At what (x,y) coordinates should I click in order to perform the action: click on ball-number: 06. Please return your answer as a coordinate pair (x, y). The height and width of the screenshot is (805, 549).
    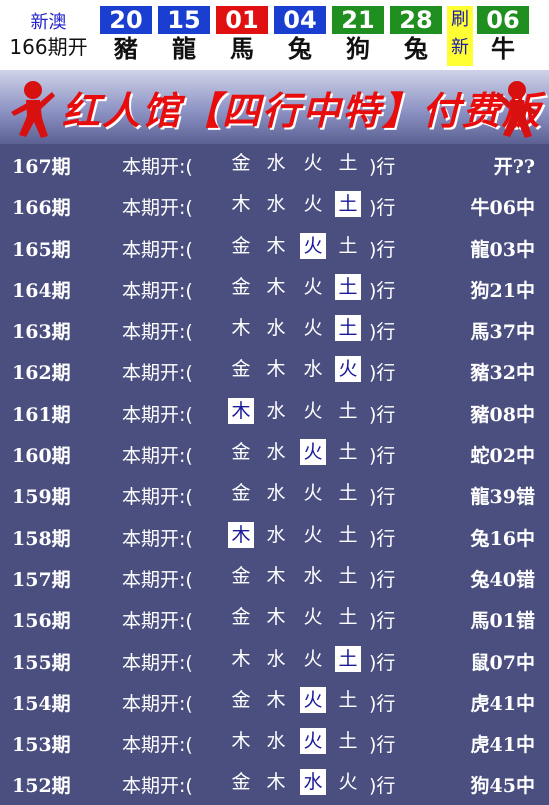
    Looking at the image, I should click on (503, 20).